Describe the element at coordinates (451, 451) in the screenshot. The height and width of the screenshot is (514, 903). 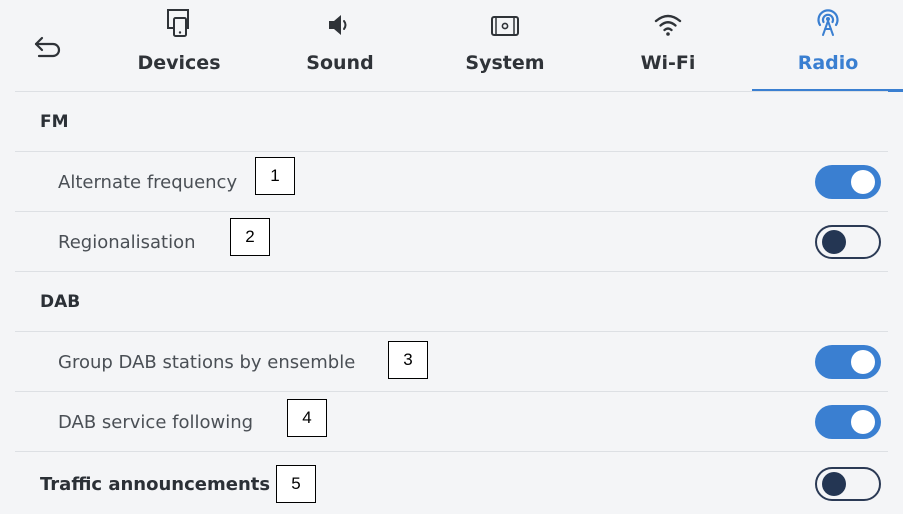
I see `divider` at that location.